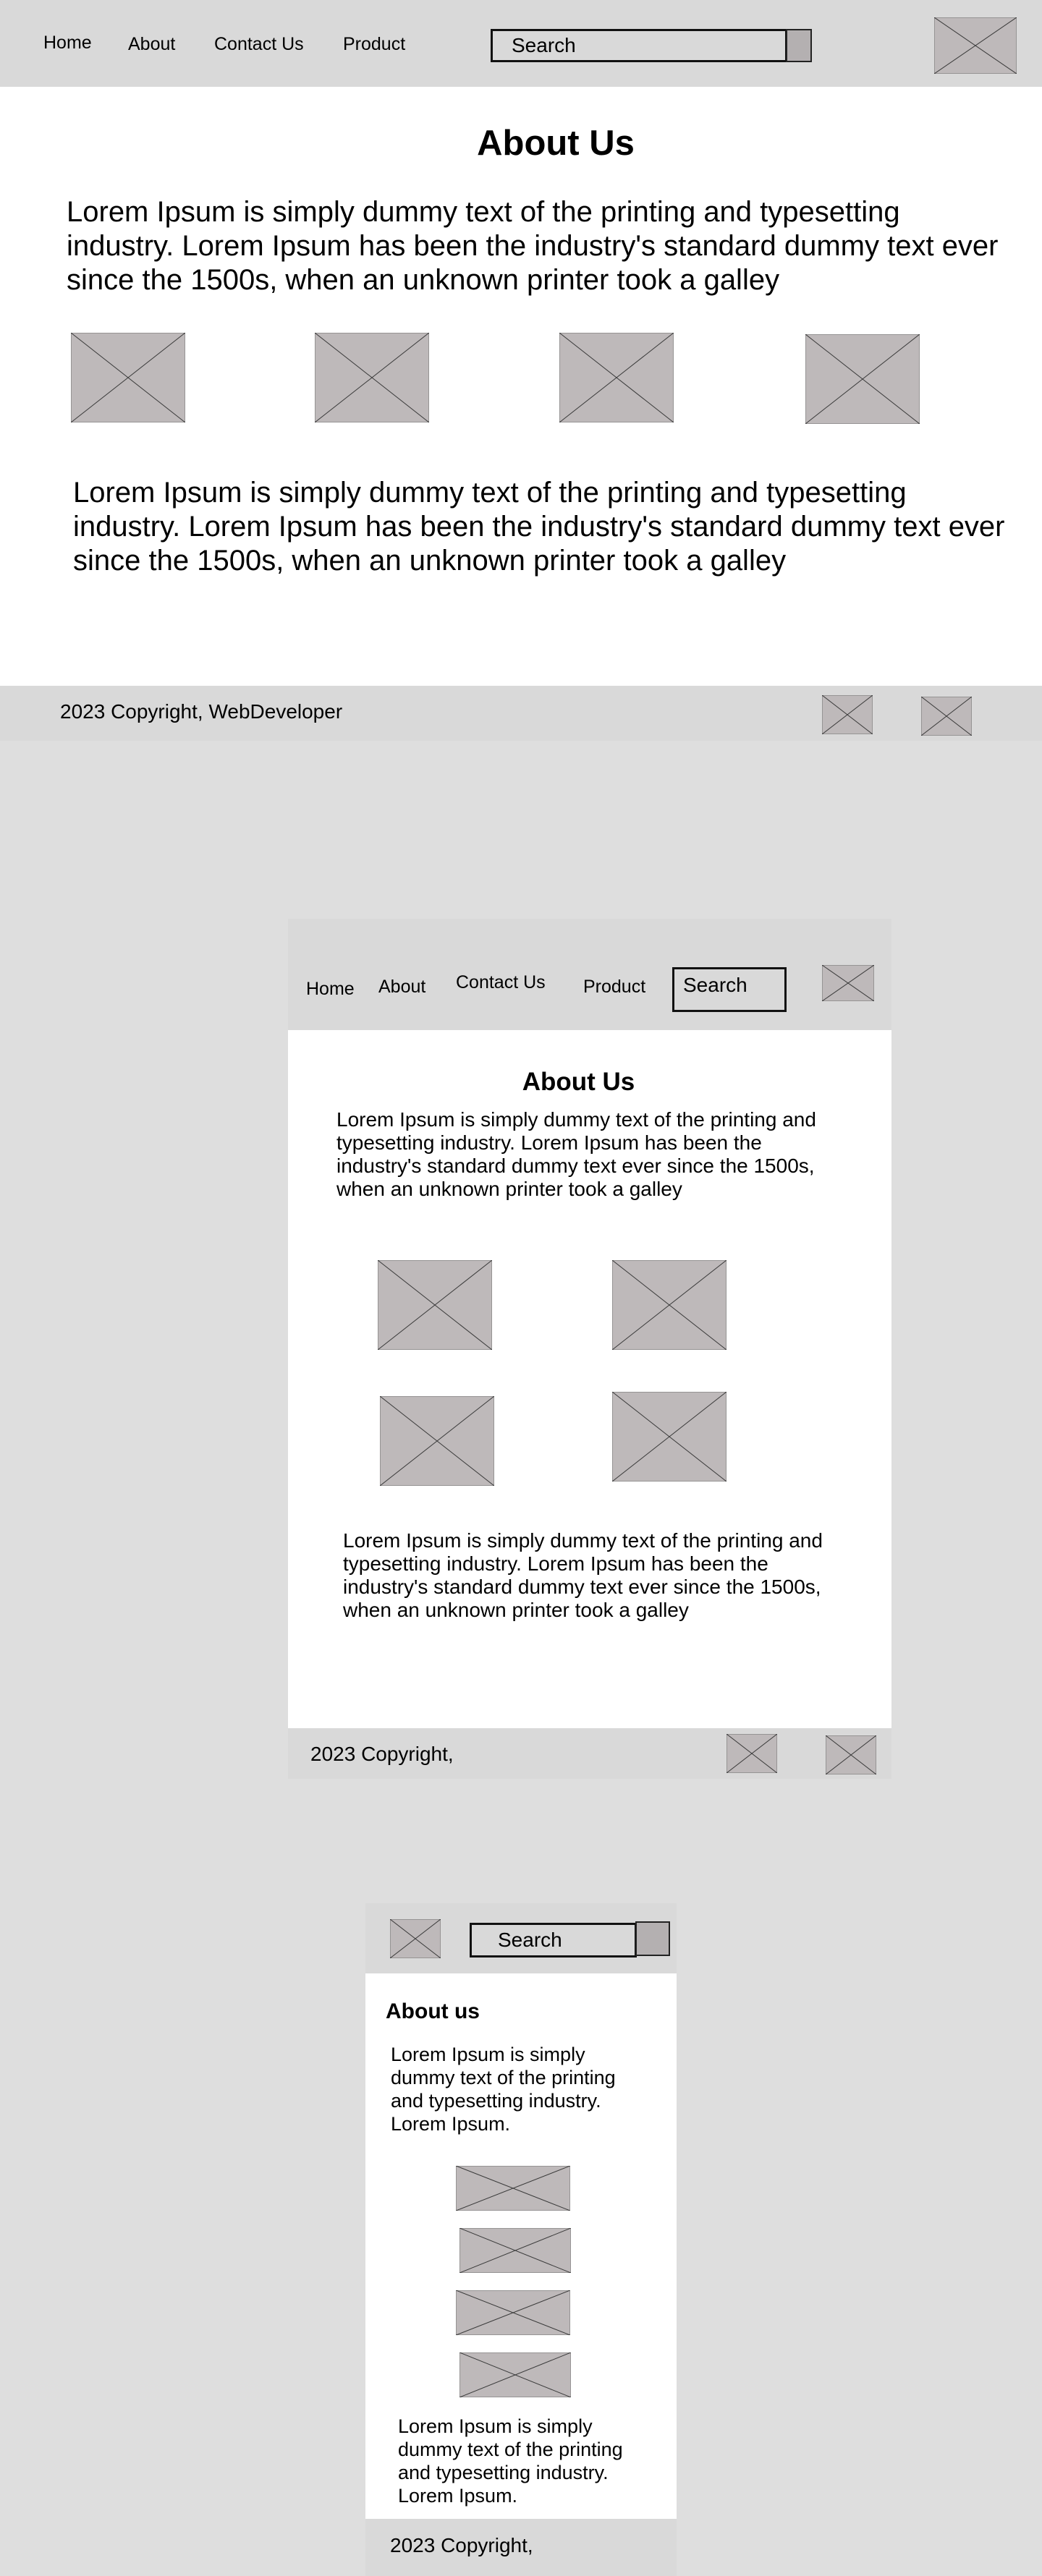 The width and height of the screenshot is (1042, 2576). Describe the element at coordinates (521, 713) in the screenshot. I see `desktop-footer: 2023 Copyright, WebDeveloper` at that location.